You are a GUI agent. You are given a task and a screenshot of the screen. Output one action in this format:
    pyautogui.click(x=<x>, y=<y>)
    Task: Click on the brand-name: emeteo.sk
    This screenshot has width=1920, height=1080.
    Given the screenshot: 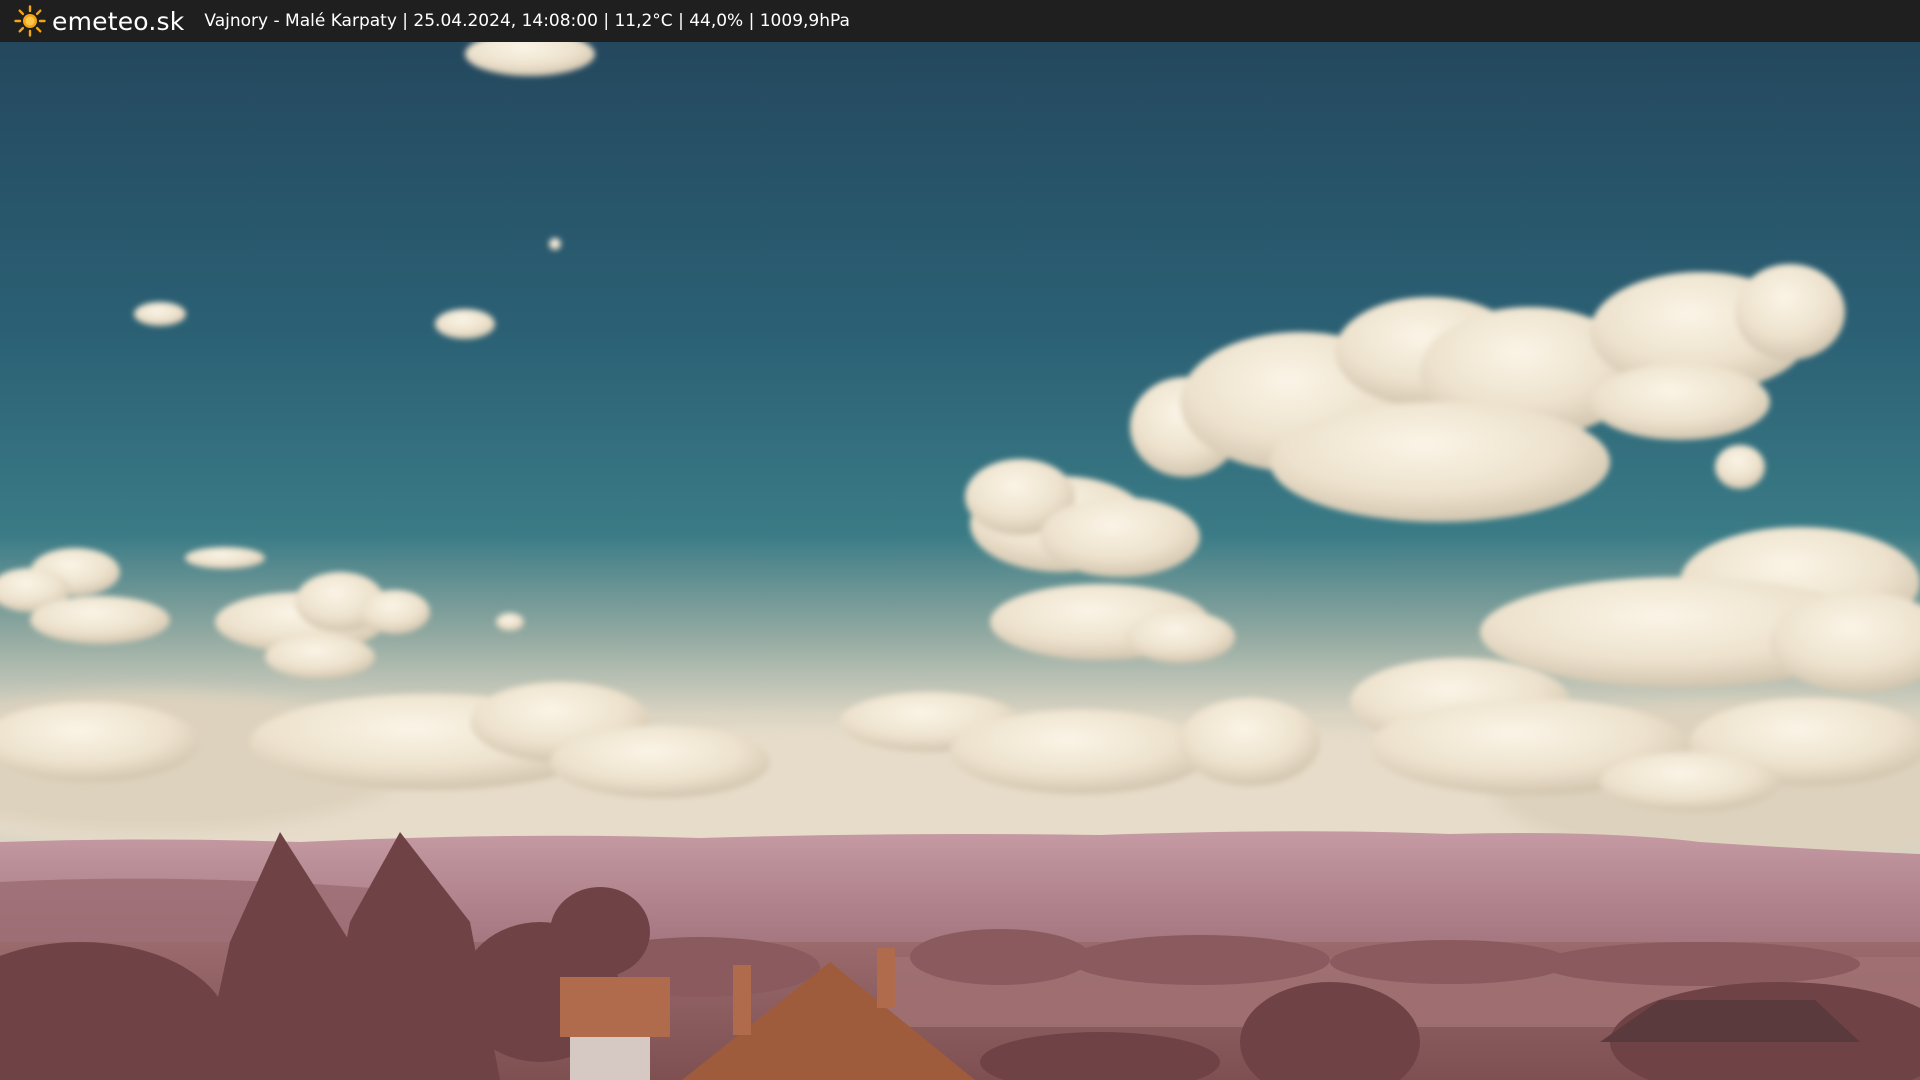 What is the action you would take?
    pyautogui.click(x=118, y=21)
    